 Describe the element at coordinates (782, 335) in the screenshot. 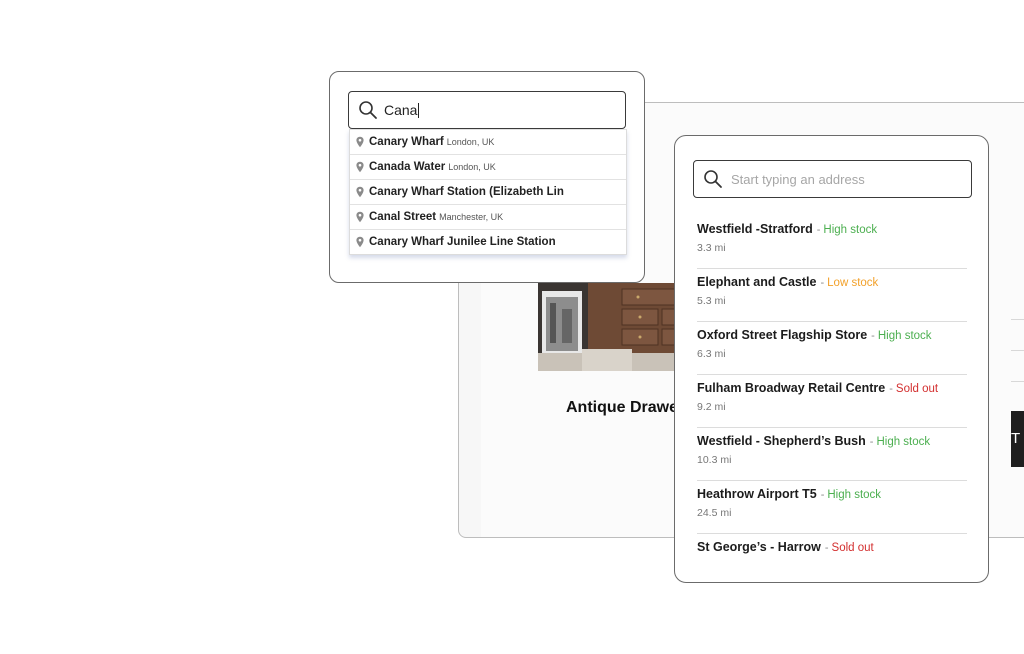

I see `store-name: Oxford Street Flagship Store` at that location.